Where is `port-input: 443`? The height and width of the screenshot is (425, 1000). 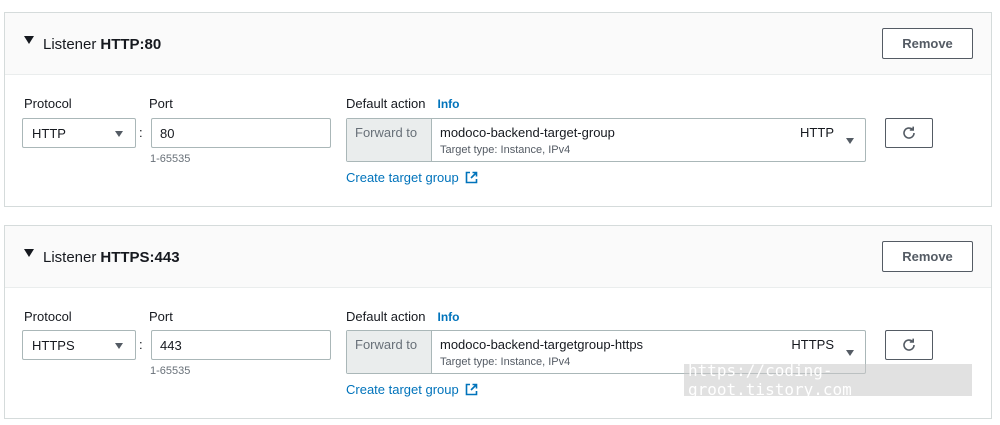 port-input: 443 is located at coordinates (241, 345).